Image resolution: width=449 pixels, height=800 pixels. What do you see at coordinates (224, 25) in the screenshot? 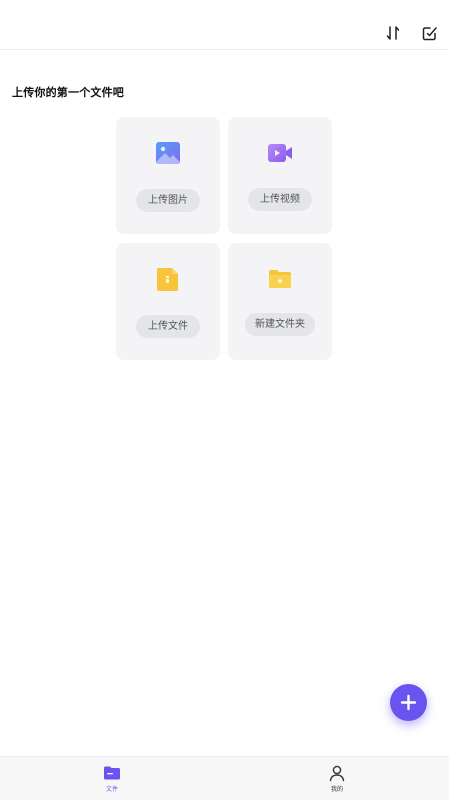
I see `top-bar` at bounding box center [224, 25].